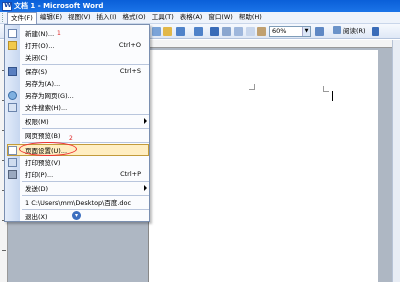 The height and width of the screenshot is (282, 400). What do you see at coordinates (79, 17) in the screenshot?
I see `menu-view: 视图(V)` at bounding box center [79, 17].